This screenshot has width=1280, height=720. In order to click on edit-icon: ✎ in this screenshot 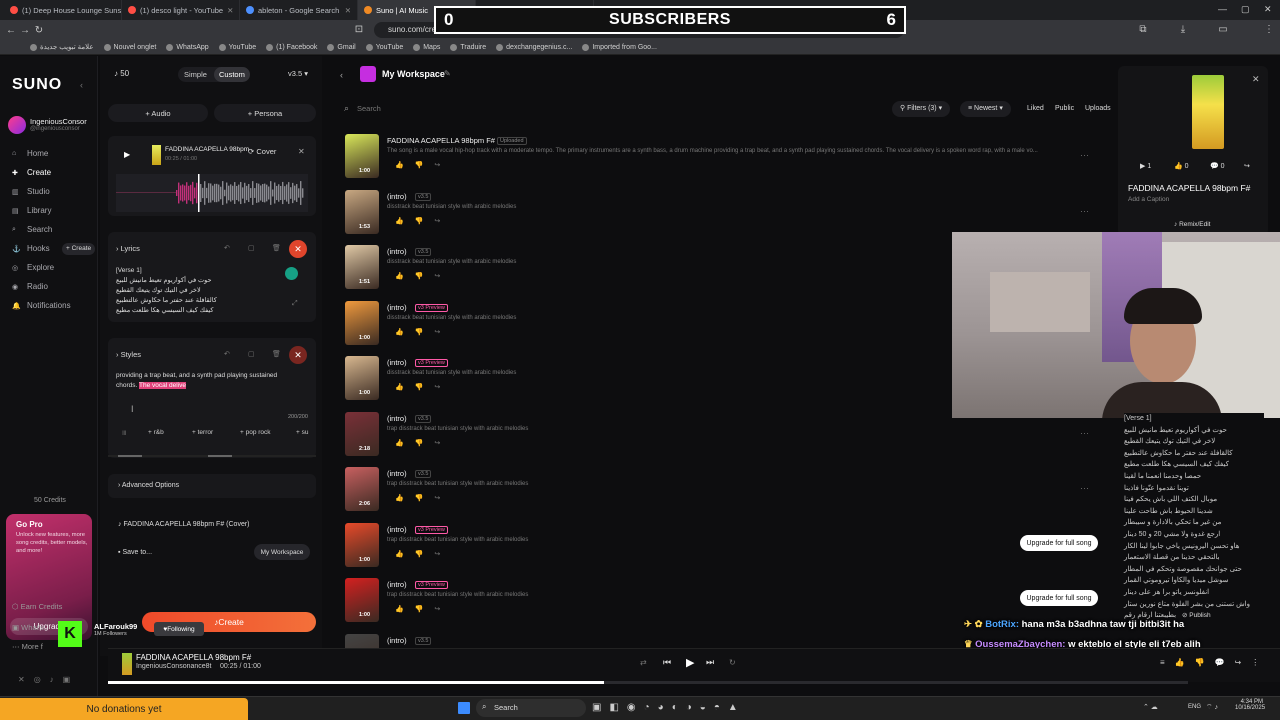, I will do `click(447, 73)`.